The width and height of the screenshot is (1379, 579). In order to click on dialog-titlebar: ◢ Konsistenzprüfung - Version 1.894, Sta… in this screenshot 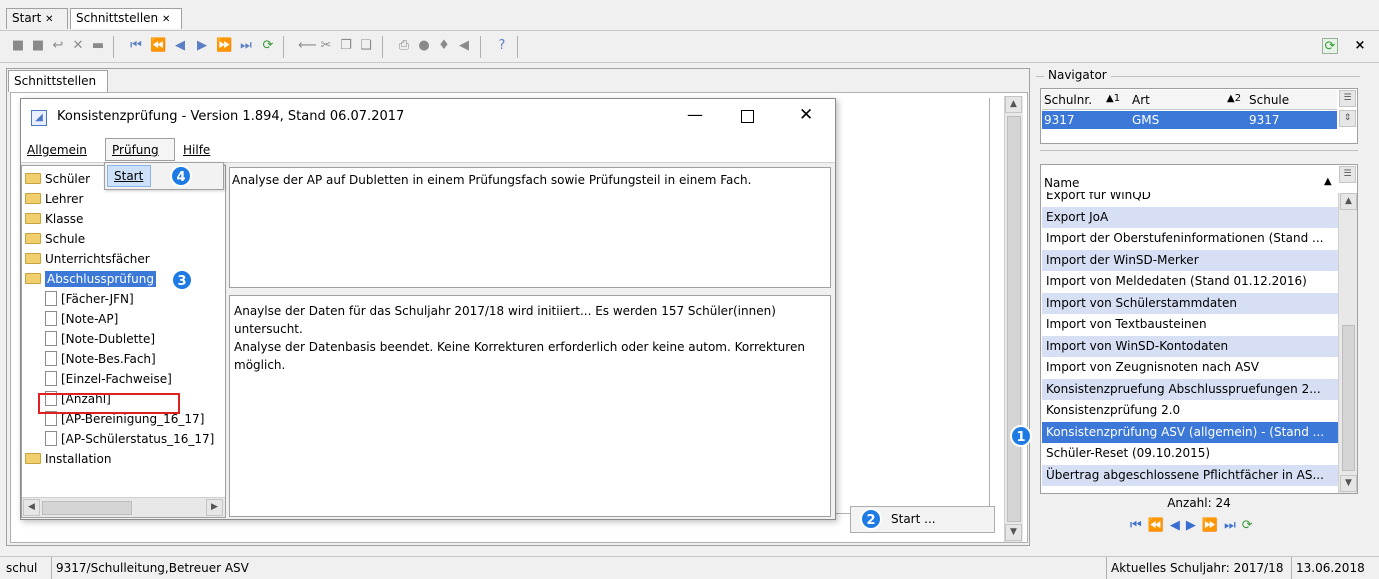, I will do `click(428, 118)`.